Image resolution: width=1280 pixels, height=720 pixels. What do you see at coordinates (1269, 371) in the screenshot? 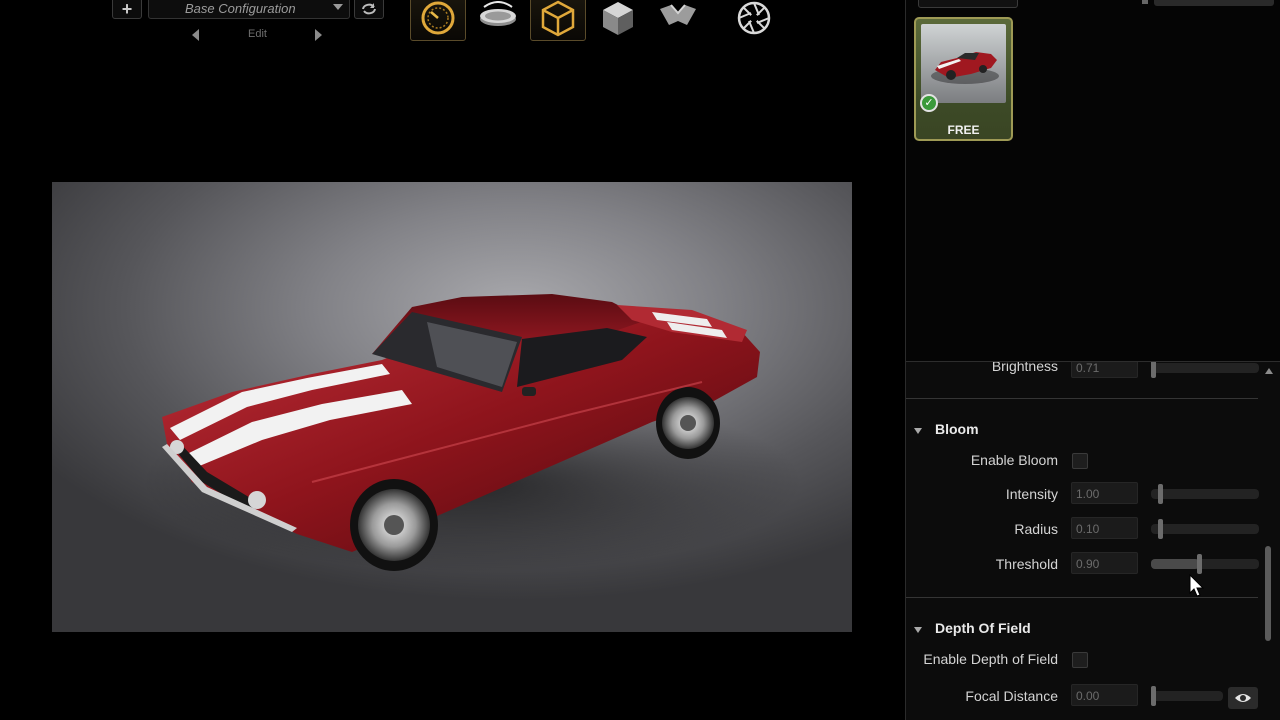
I see `scroll-up-arrow` at bounding box center [1269, 371].